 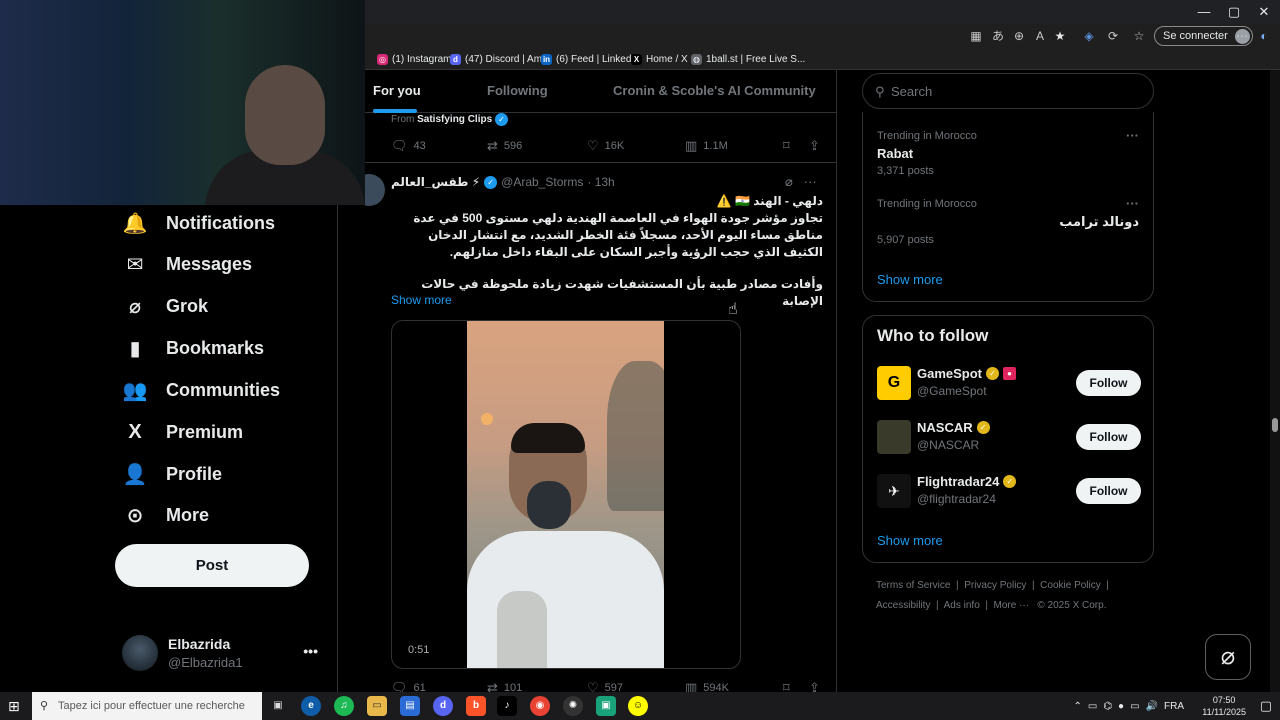 What do you see at coordinates (1008, 91) in the screenshot?
I see `search-input: ⚲ Search` at bounding box center [1008, 91].